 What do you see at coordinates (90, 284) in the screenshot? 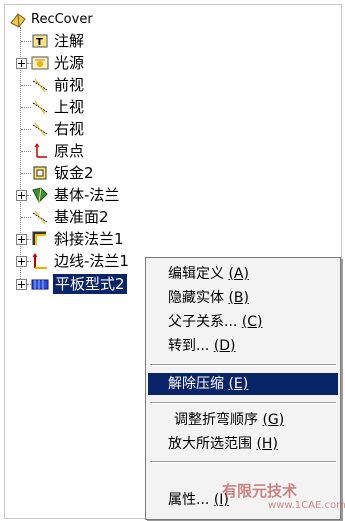
I see `tree-item-label: 平板型式2` at bounding box center [90, 284].